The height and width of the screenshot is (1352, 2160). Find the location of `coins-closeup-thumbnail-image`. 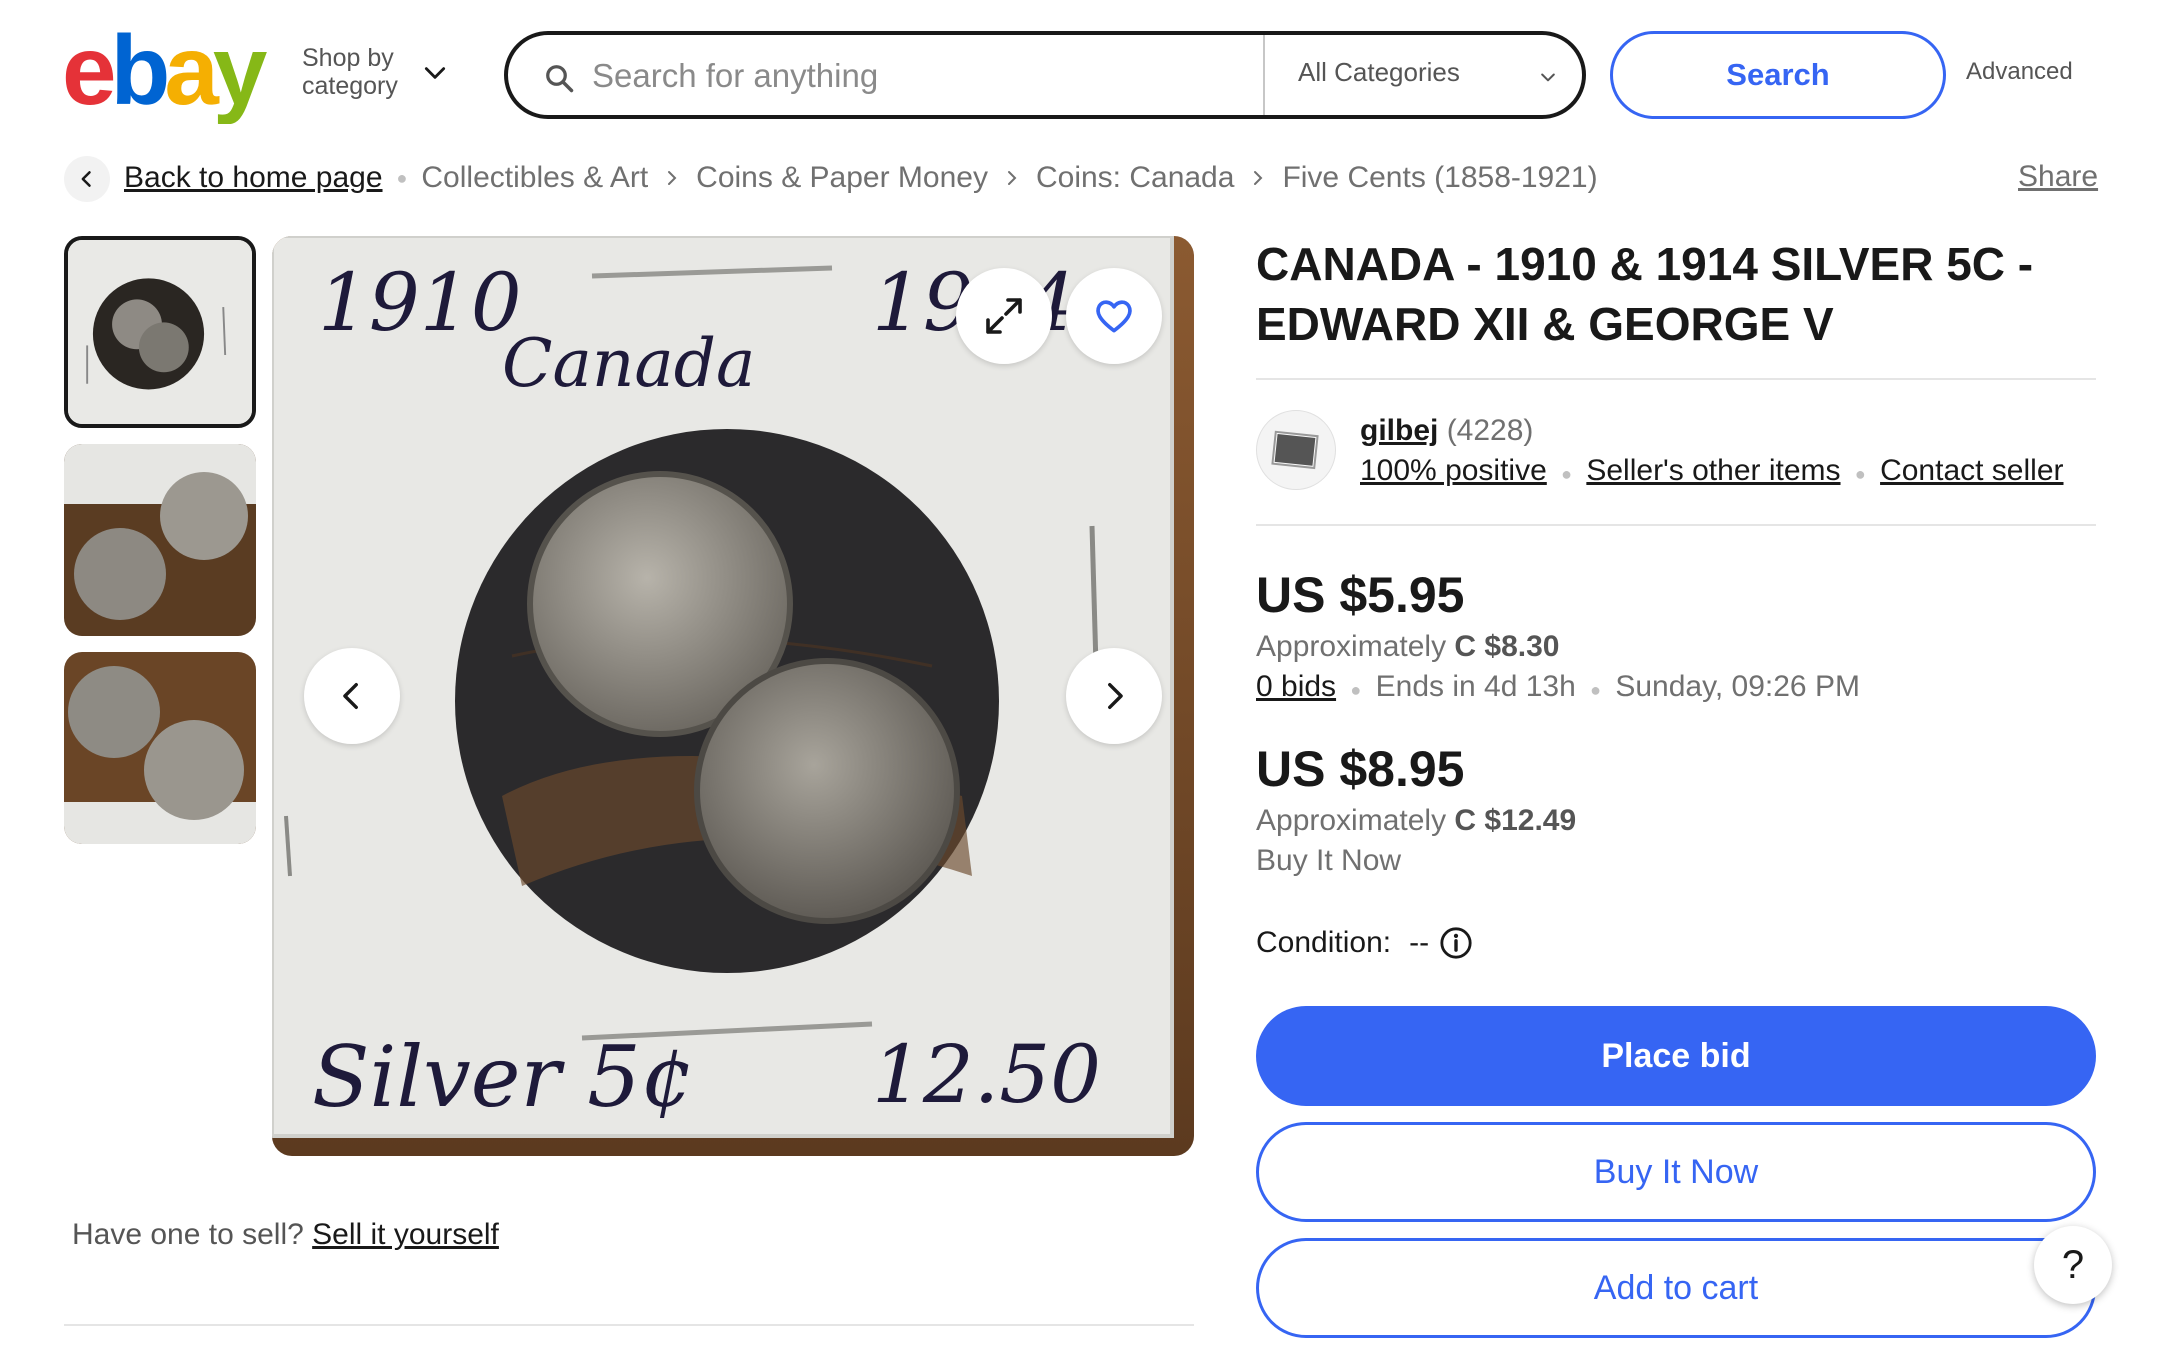

coins-closeup-thumbnail-image is located at coordinates (160, 540).